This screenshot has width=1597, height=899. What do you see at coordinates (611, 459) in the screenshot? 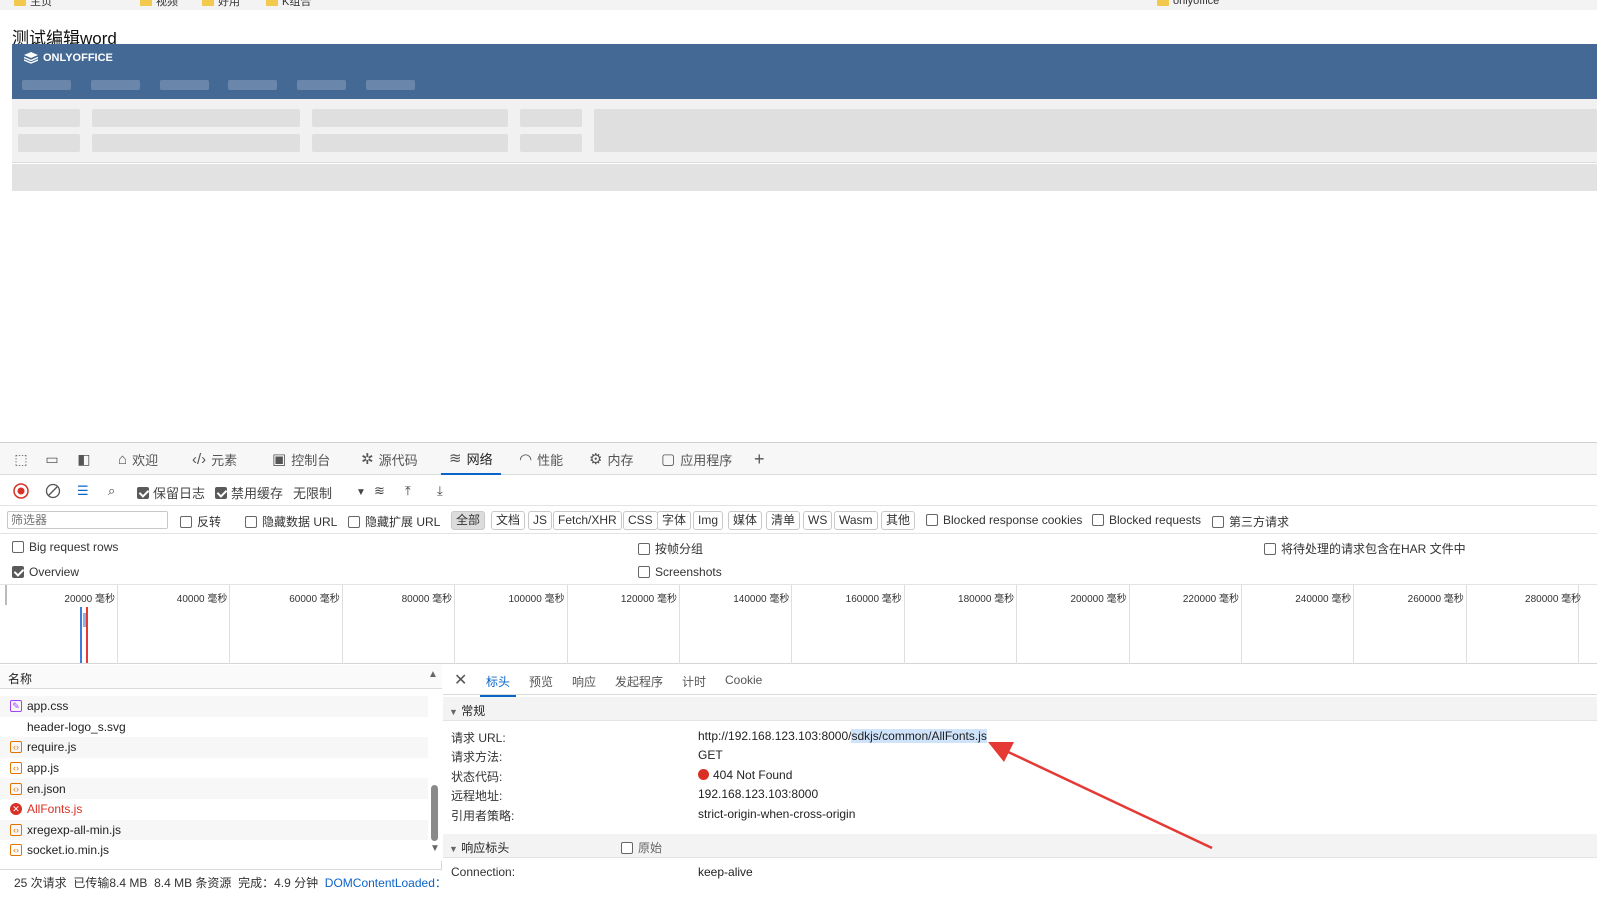
I see `tab-memory: ⚙ 内存` at bounding box center [611, 459].